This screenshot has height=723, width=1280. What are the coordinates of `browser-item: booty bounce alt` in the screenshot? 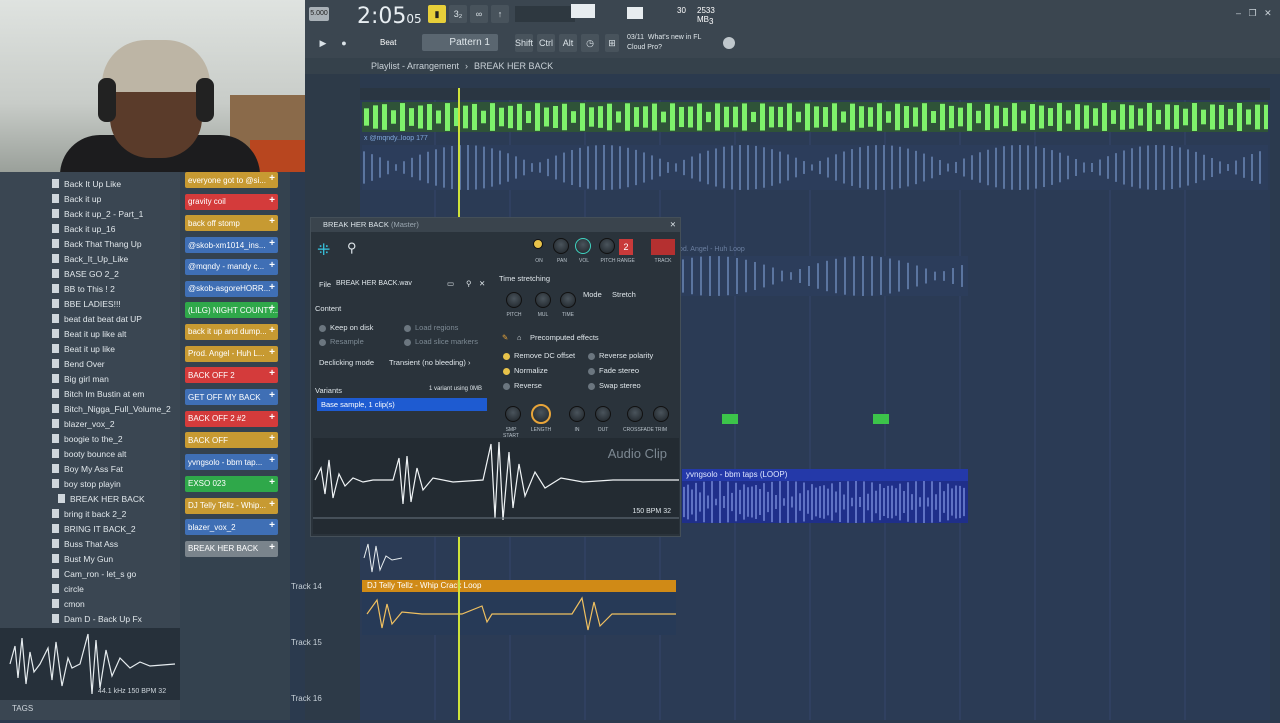 It's located at (89, 453).